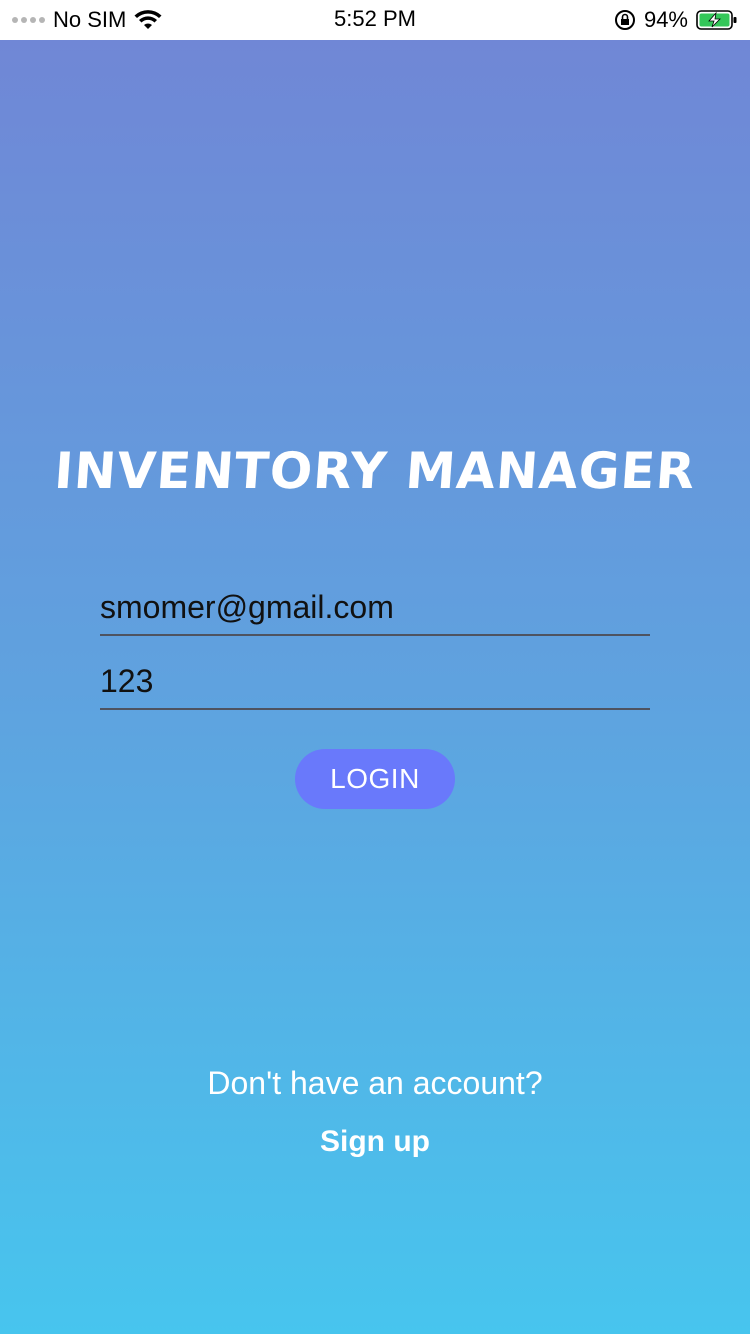 This screenshot has height=1334, width=750. I want to click on email-field, so click(375, 607).